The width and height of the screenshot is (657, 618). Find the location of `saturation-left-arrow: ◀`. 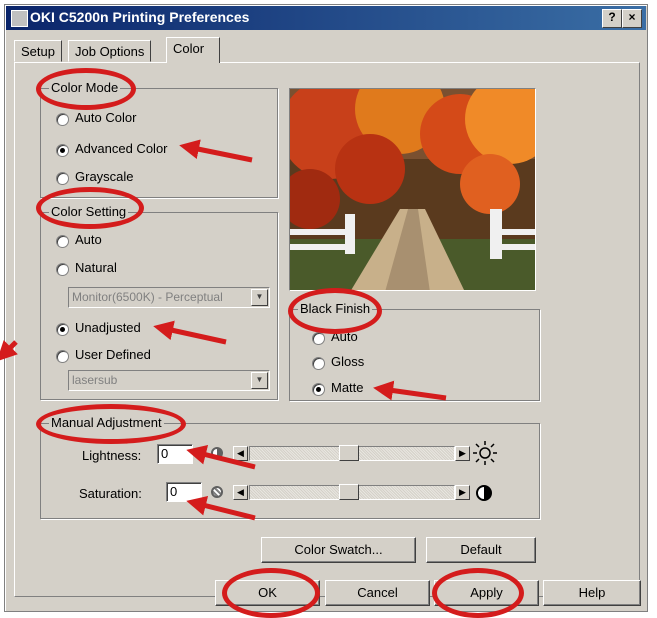

saturation-left-arrow: ◀ is located at coordinates (240, 492).